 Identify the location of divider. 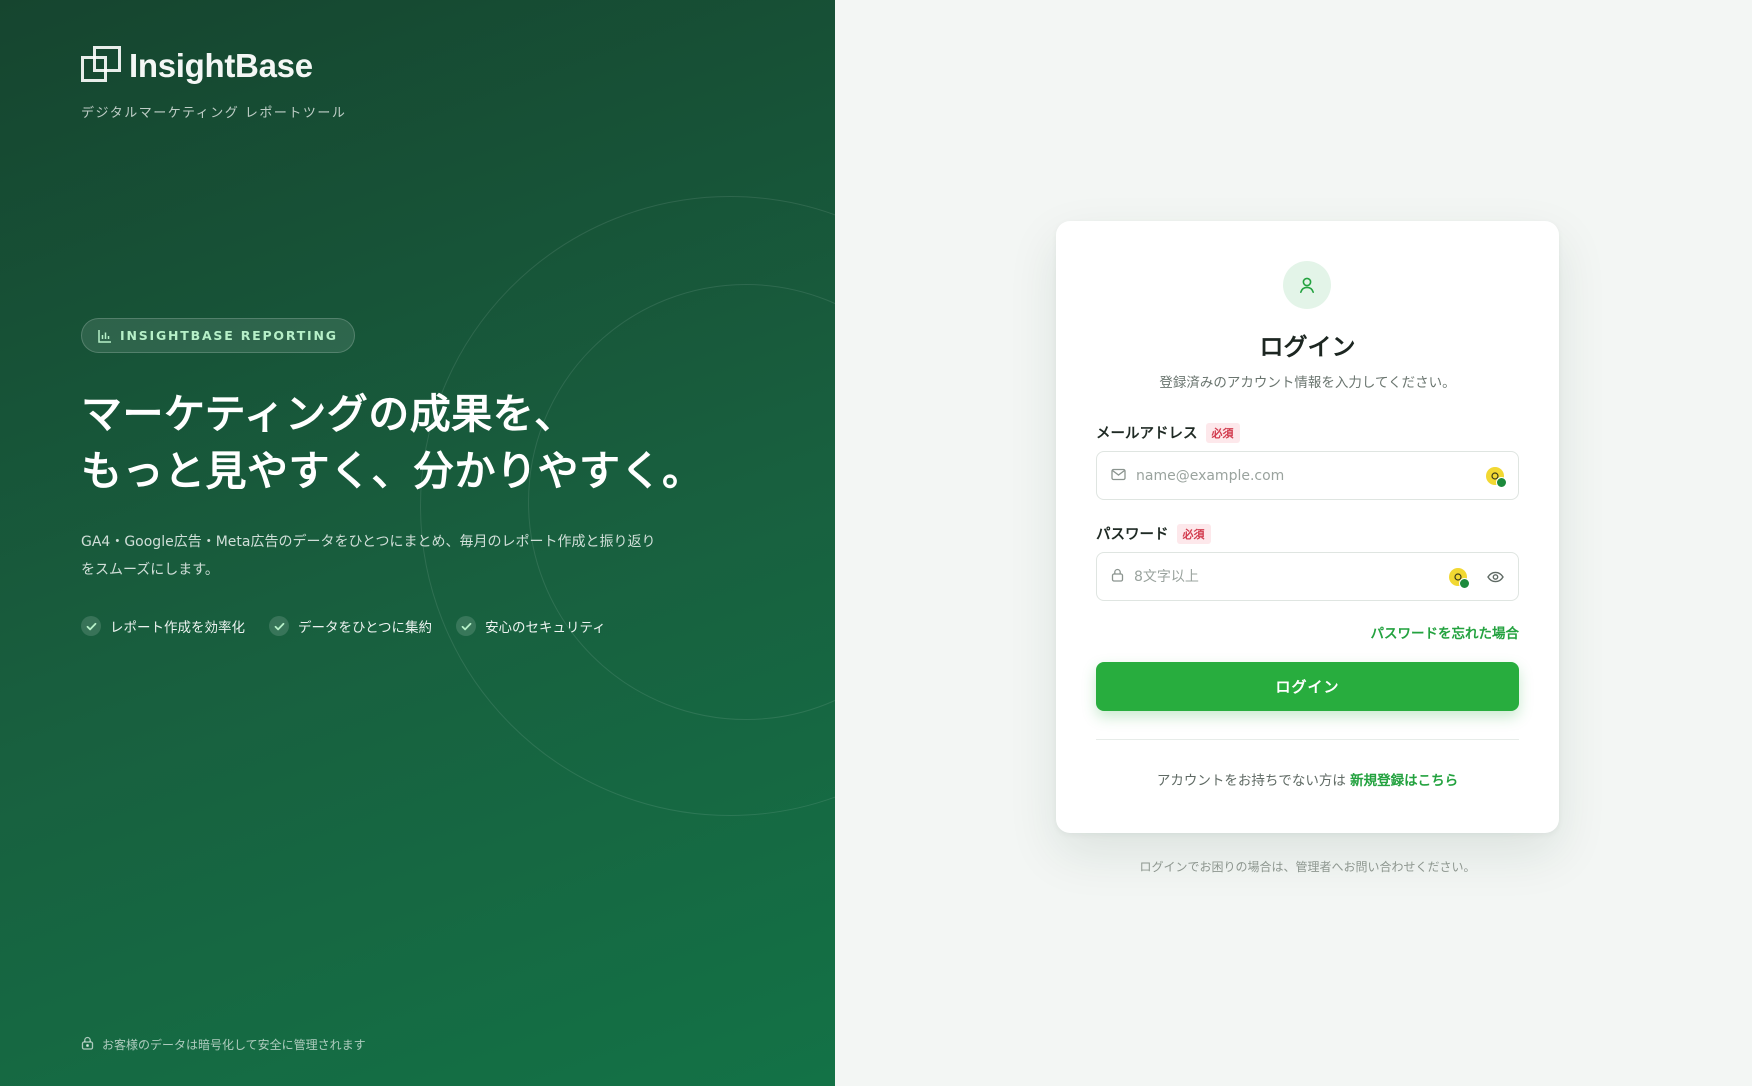
(1307, 739).